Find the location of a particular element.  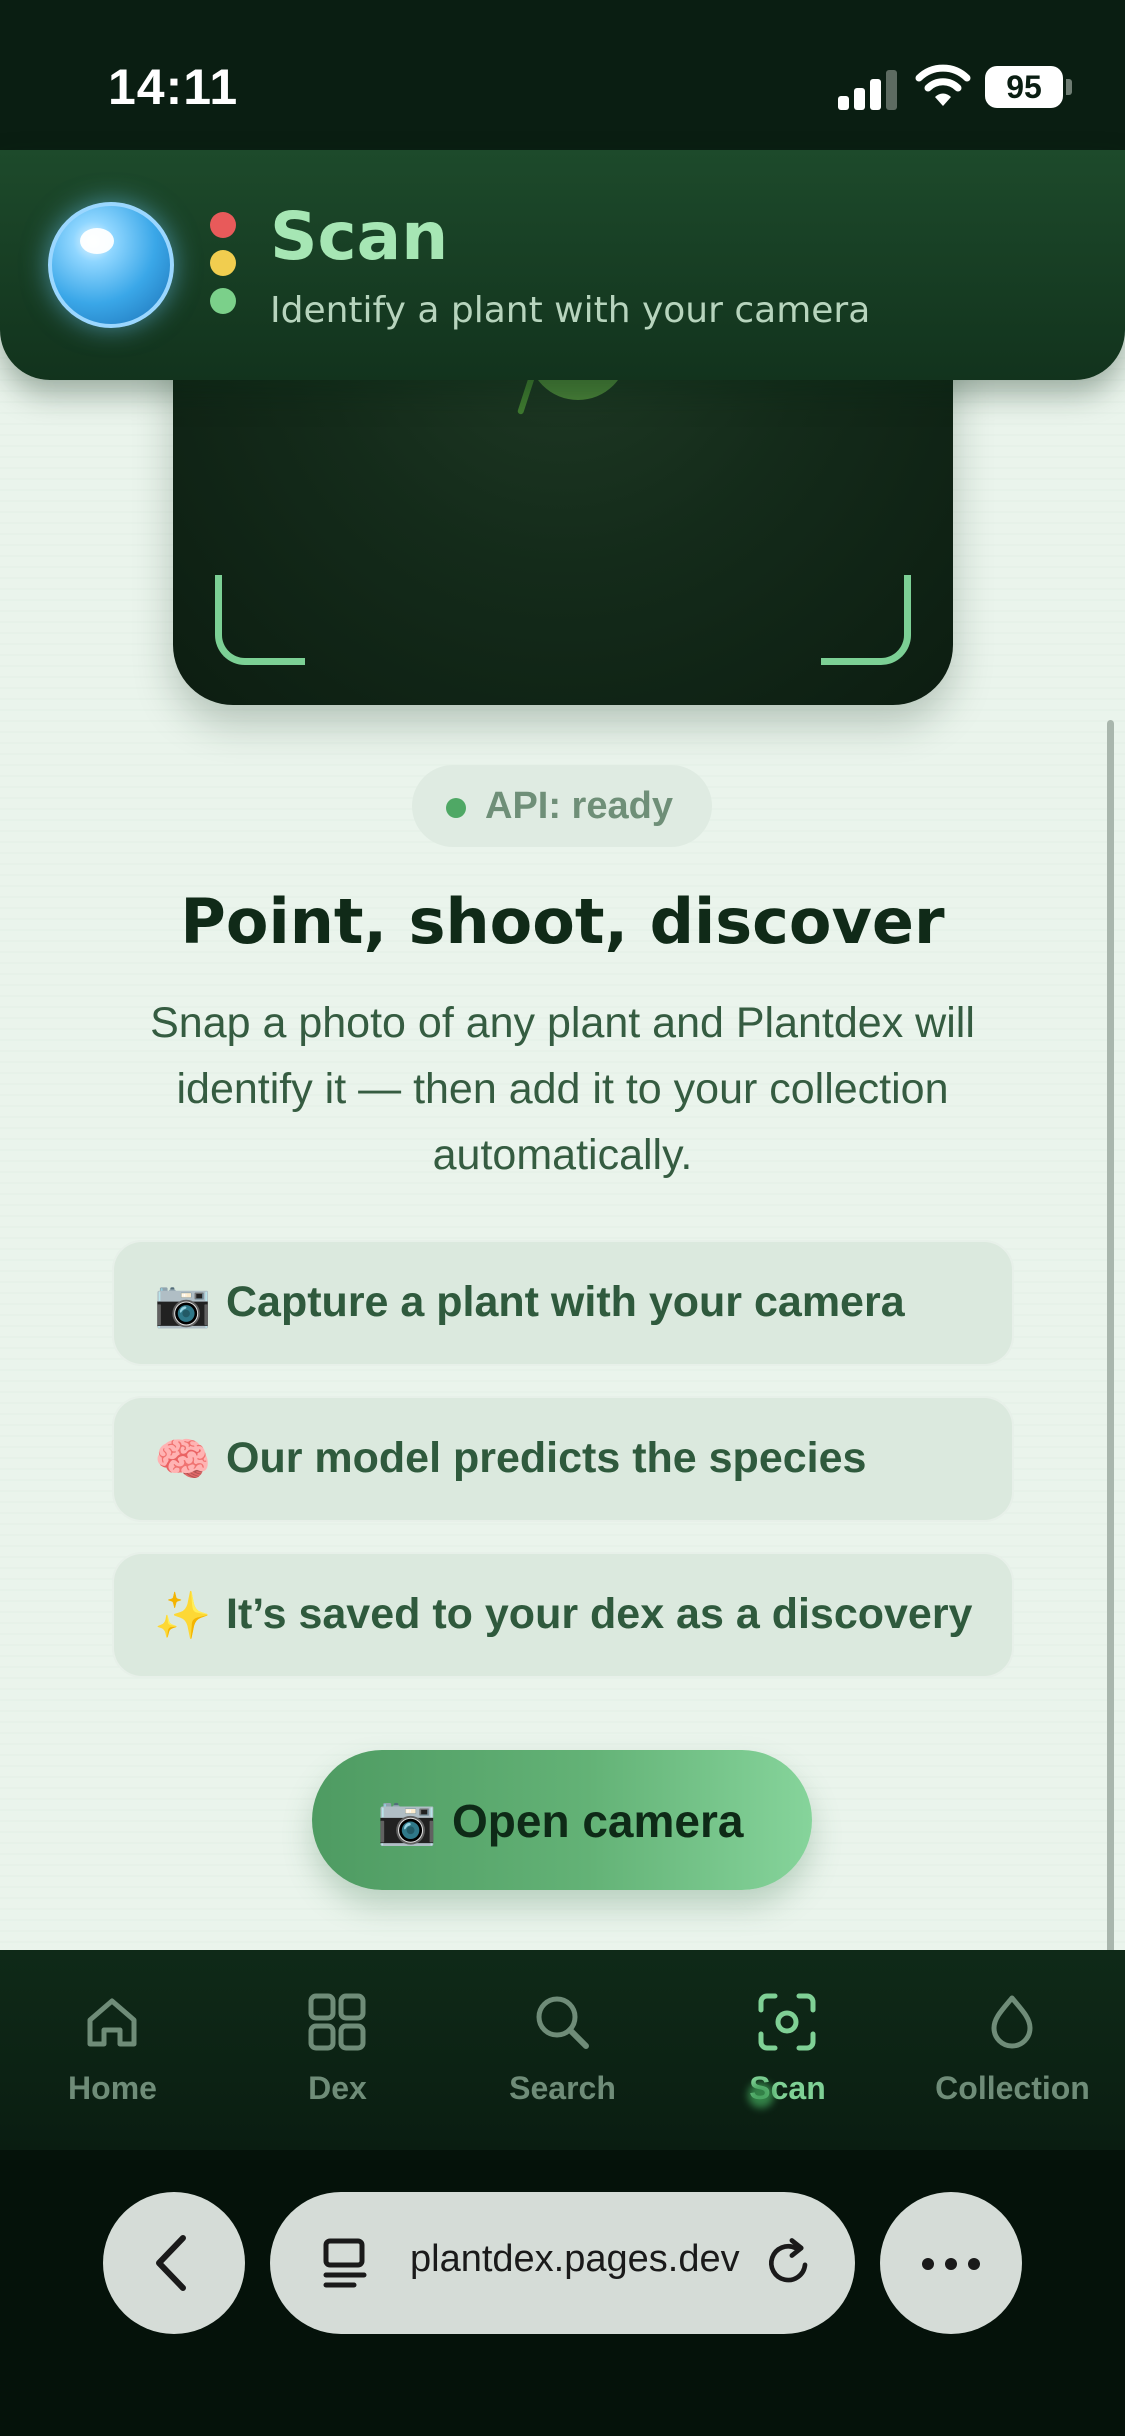

browser-toolbar: plantdex.pages.dev is located at coordinates (562, 2293).